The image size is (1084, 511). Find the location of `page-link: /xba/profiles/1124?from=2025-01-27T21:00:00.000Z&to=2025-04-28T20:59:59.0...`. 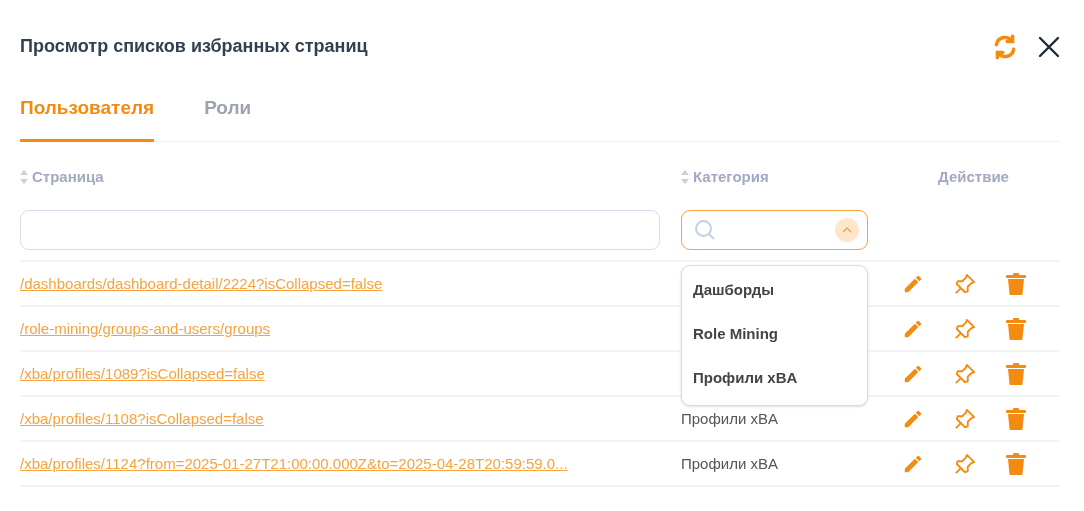

page-link: /xba/profiles/1124?from=2025-01-27T21:00:00.000Z&to=2025-04-28T20:59:59.0... is located at coordinates (294, 463).